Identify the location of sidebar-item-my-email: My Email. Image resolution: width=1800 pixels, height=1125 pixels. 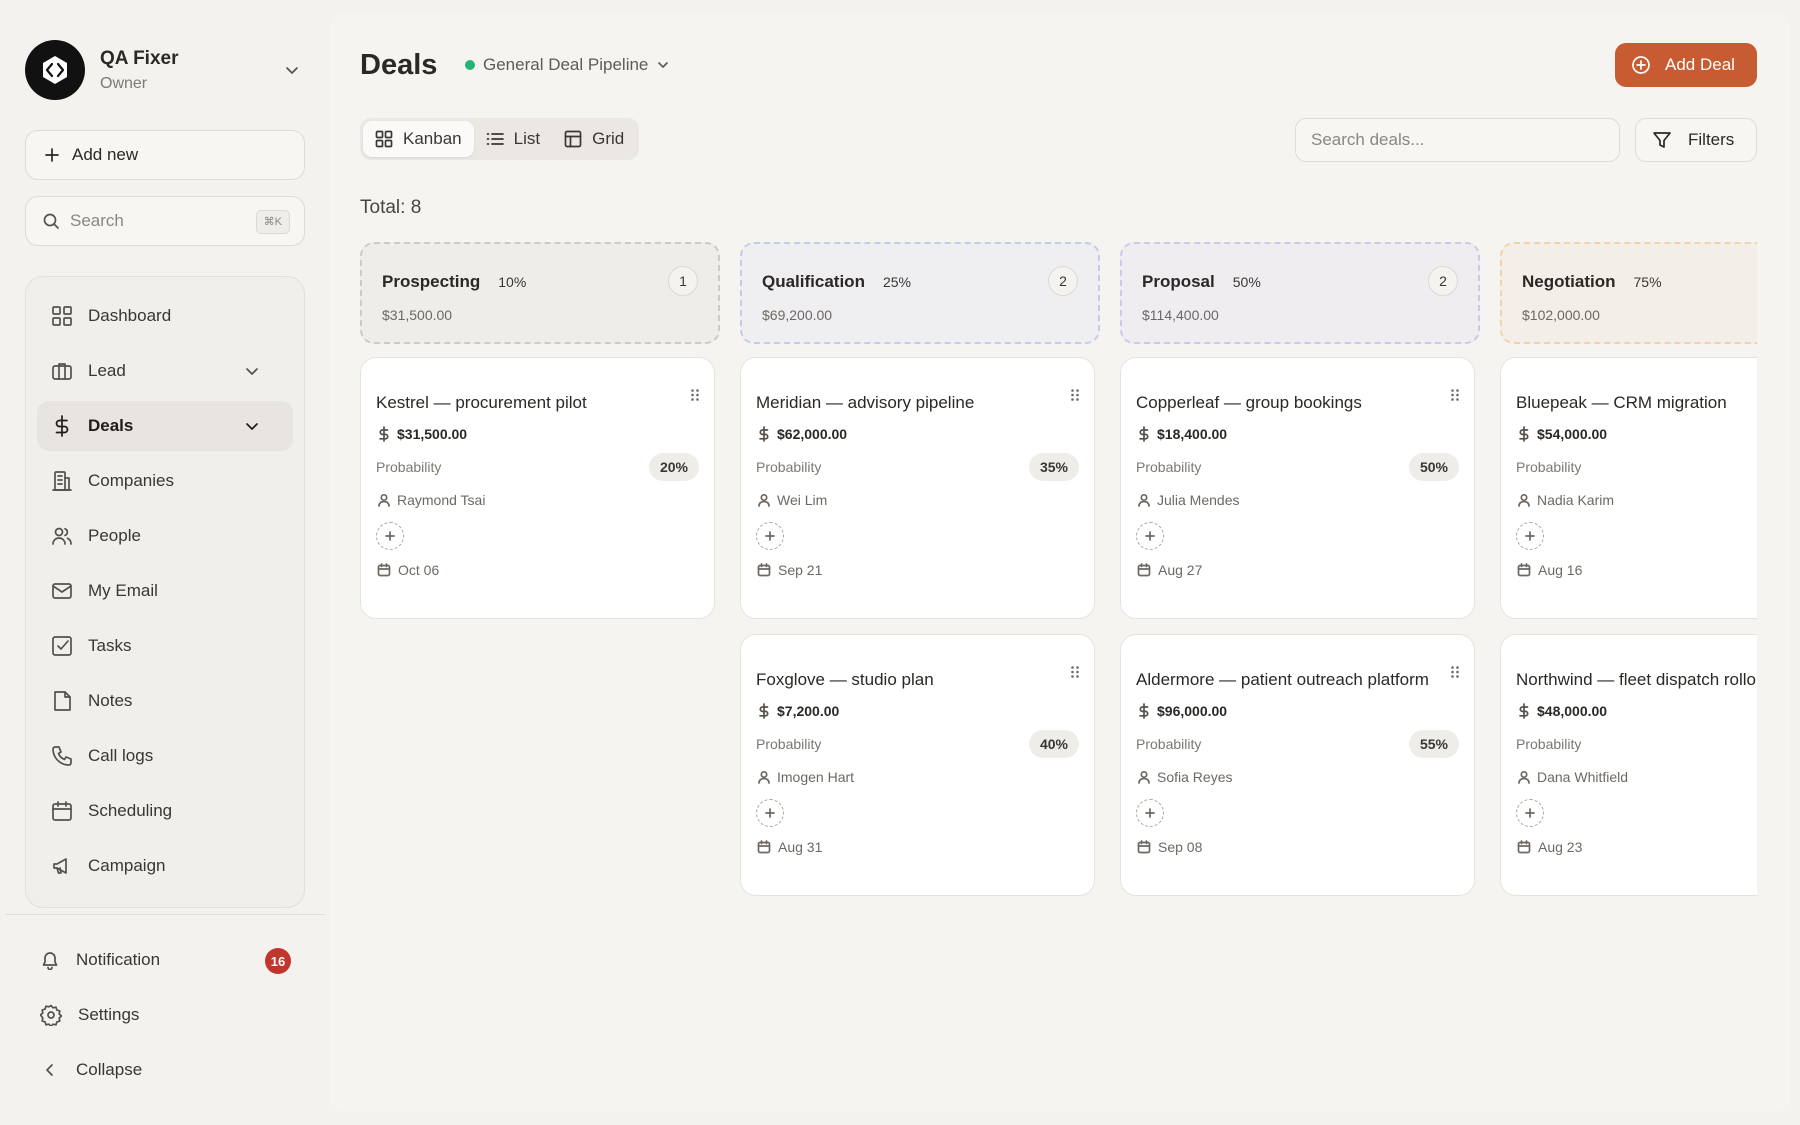
(165, 591).